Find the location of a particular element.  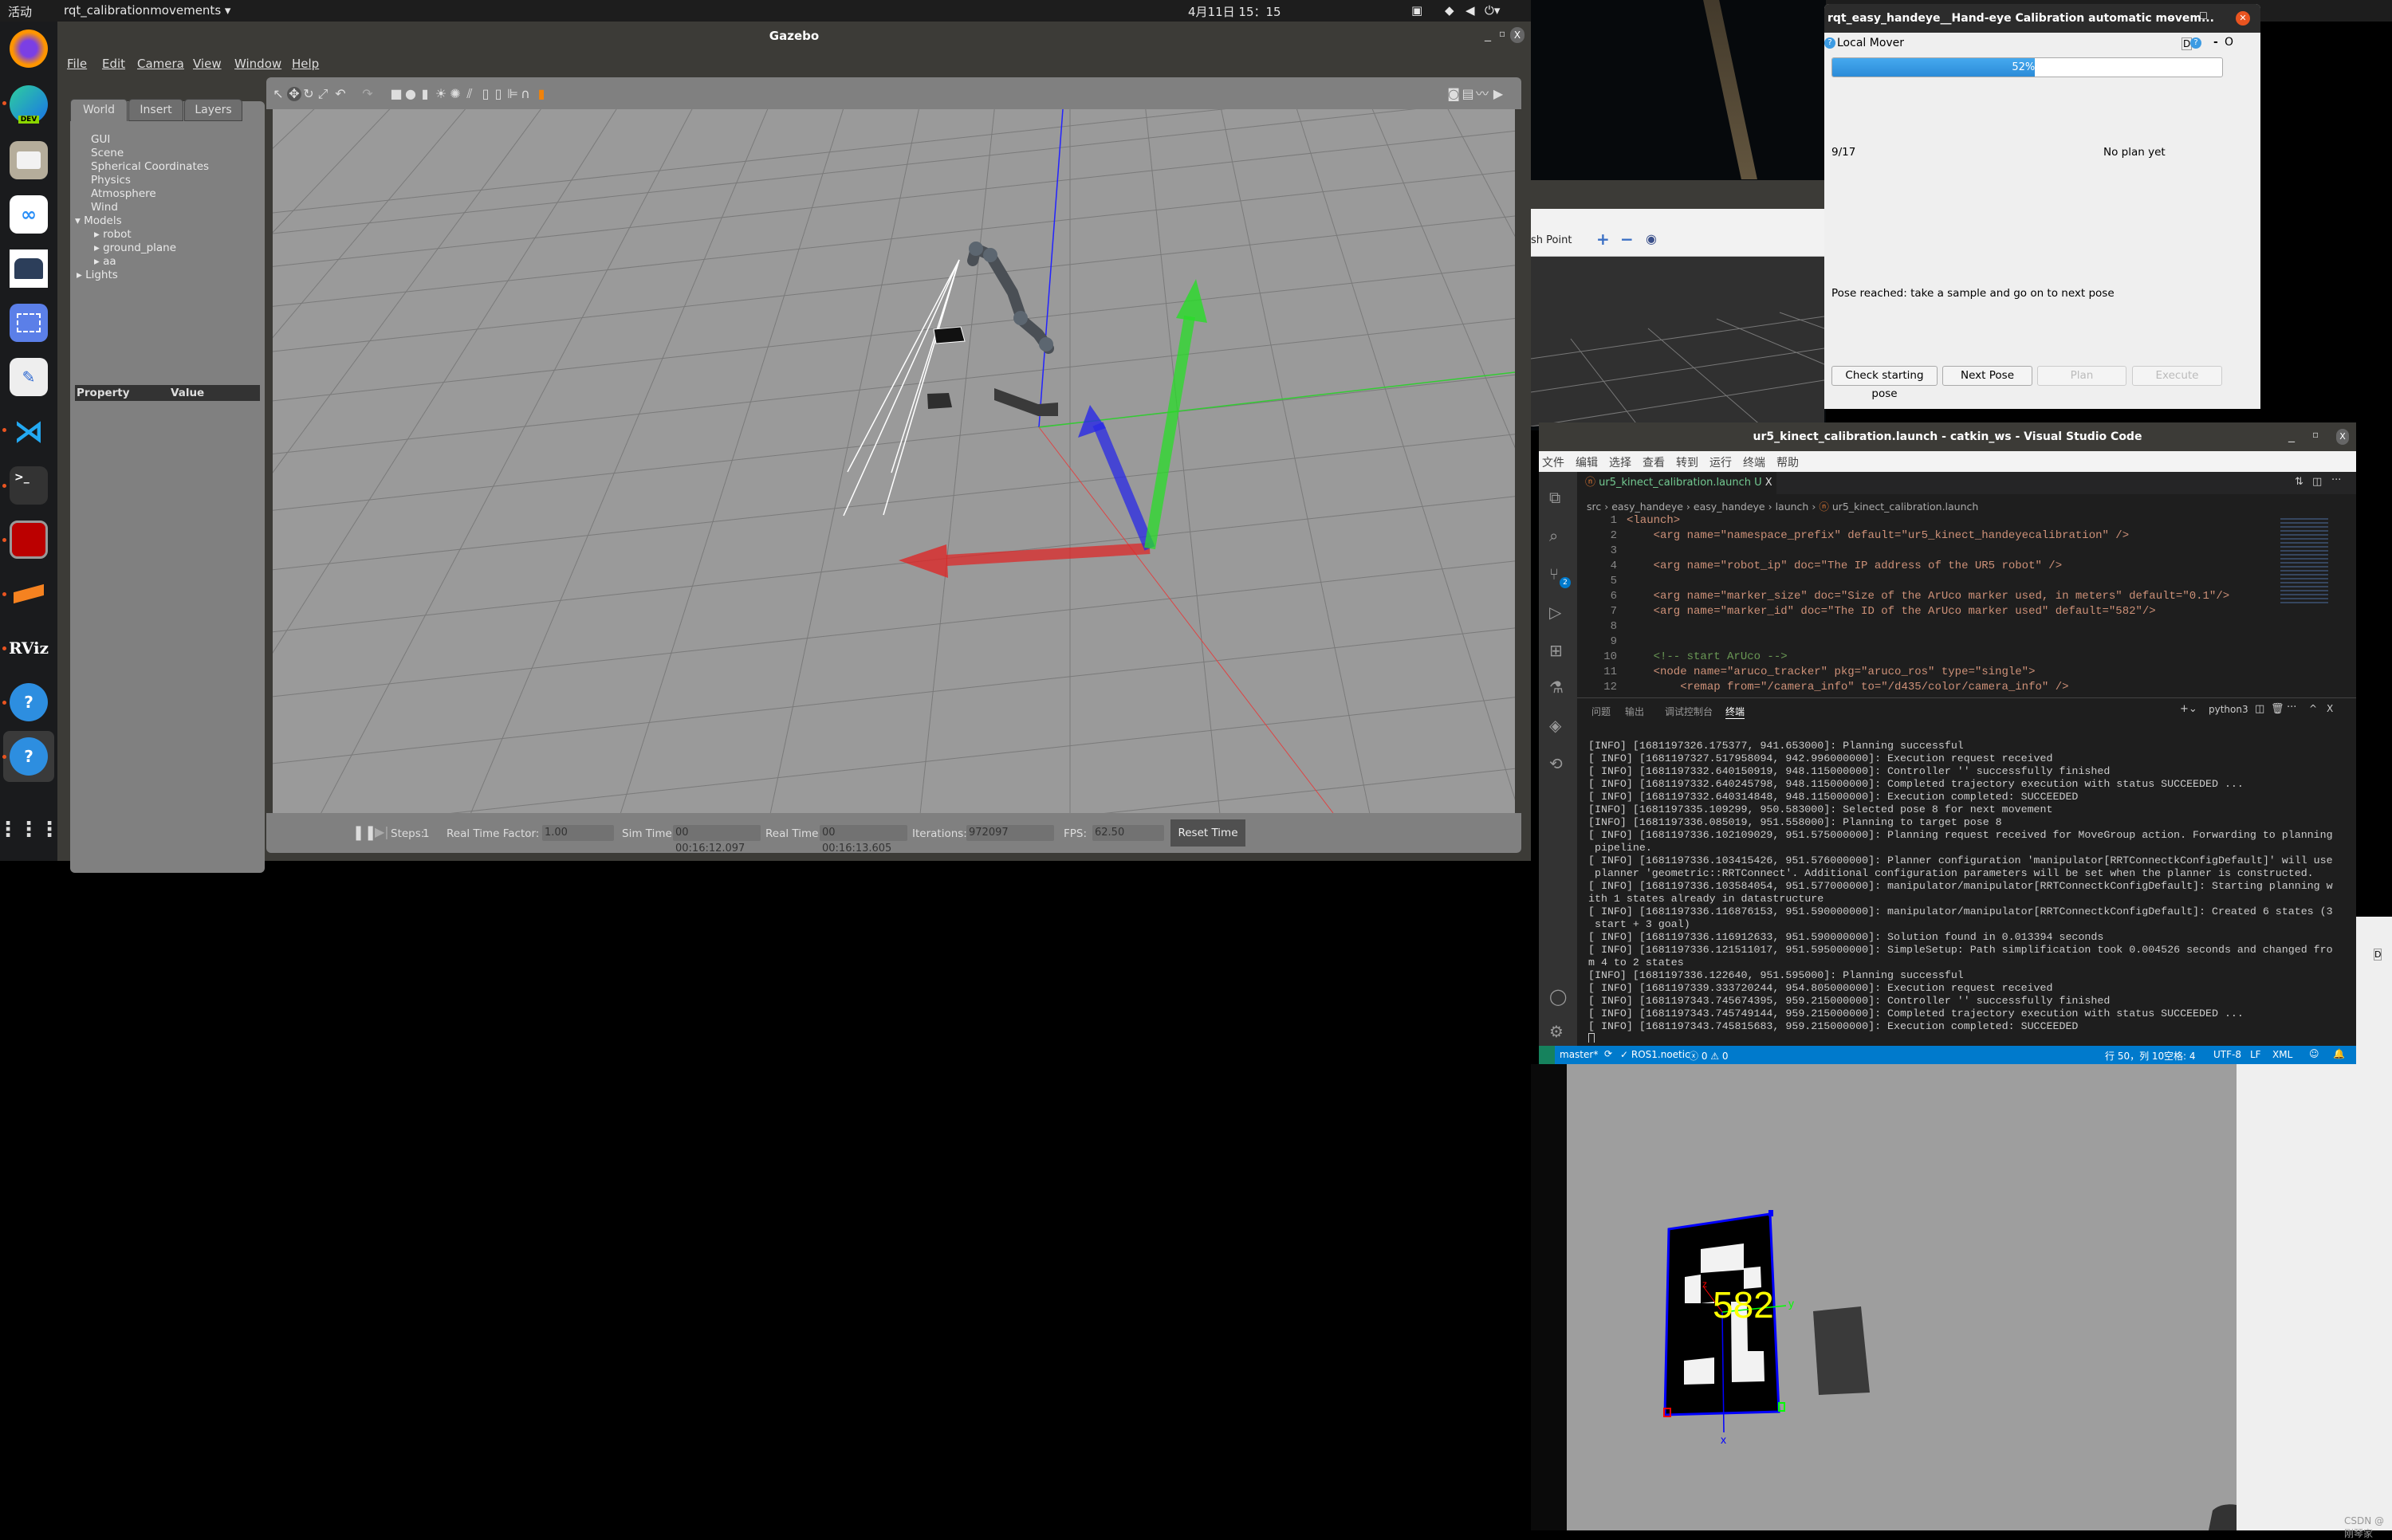

remote-indicator is located at coordinates (1547, 1055).